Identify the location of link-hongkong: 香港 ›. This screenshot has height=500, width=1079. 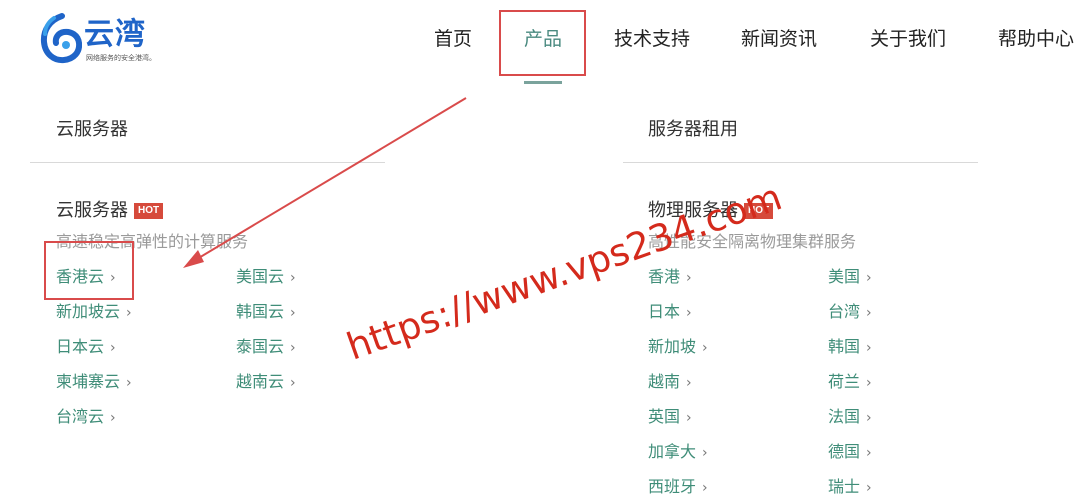
(670, 277).